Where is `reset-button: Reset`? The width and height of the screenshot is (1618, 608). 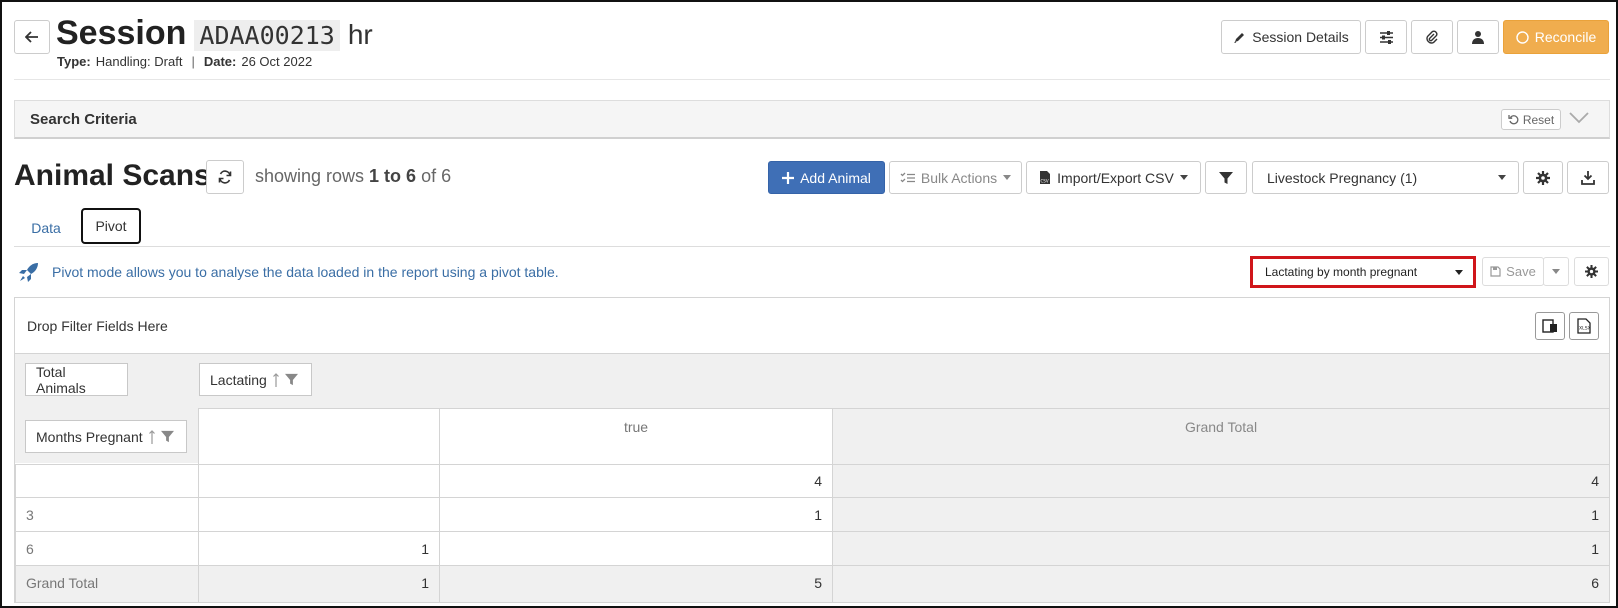
reset-button: Reset is located at coordinates (1531, 119).